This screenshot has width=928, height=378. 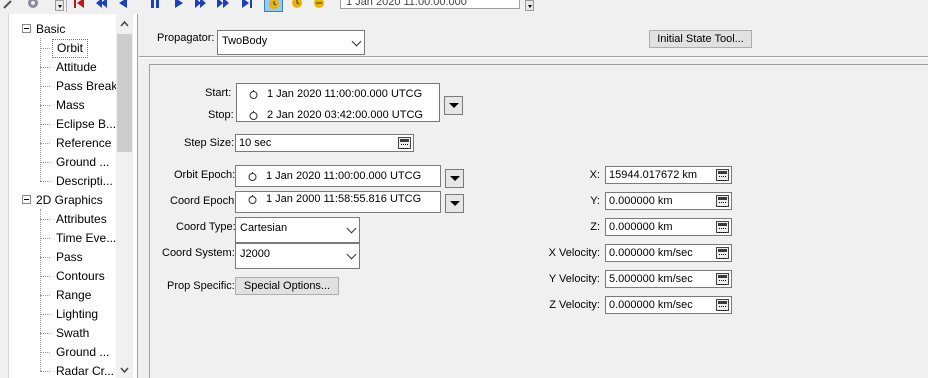 What do you see at coordinates (124, 196) in the screenshot?
I see `tree-scrollbar` at bounding box center [124, 196].